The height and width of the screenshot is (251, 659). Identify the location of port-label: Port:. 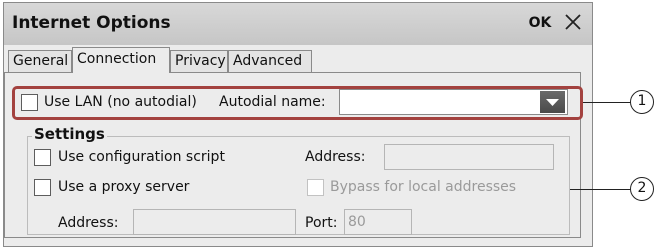
(321, 223).